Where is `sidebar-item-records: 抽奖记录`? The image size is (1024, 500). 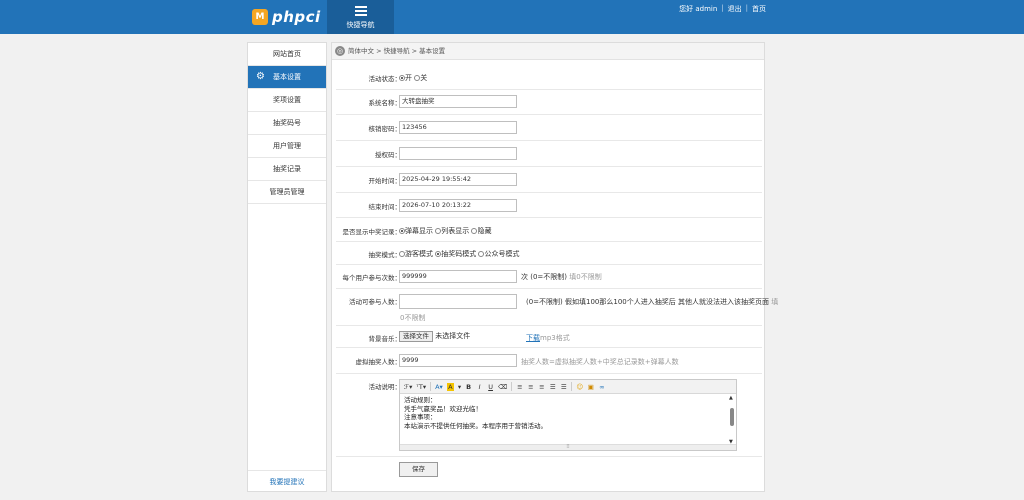 sidebar-item-records: 抽奖记录 is located at coordinates (287, 169).